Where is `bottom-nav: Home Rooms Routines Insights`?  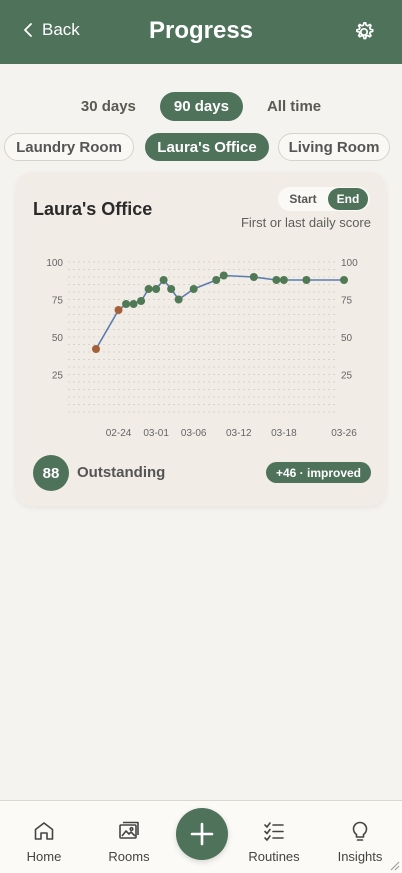
bottom-nav: Home Rooms Routines Insights is located at coordinates (201, 836).